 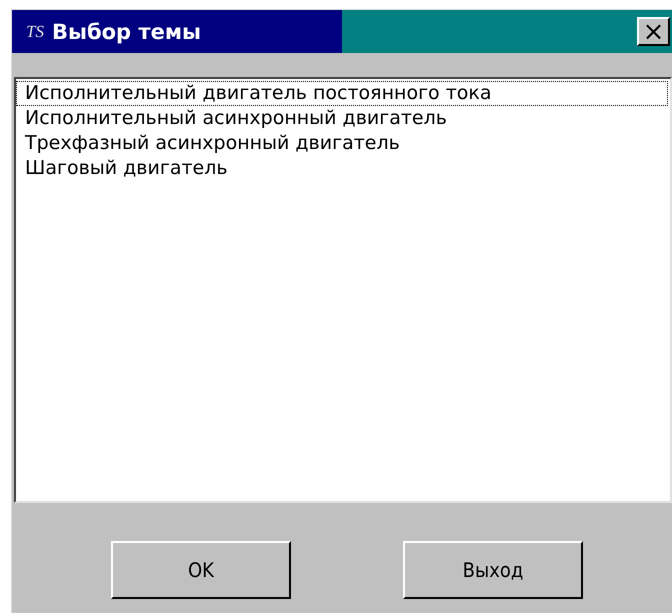 What do you see at coordinates (342, 143) in the screenshot?
I see `list-item: Трехфазный асинхронный двигатель` at bounding box center [342, 143].